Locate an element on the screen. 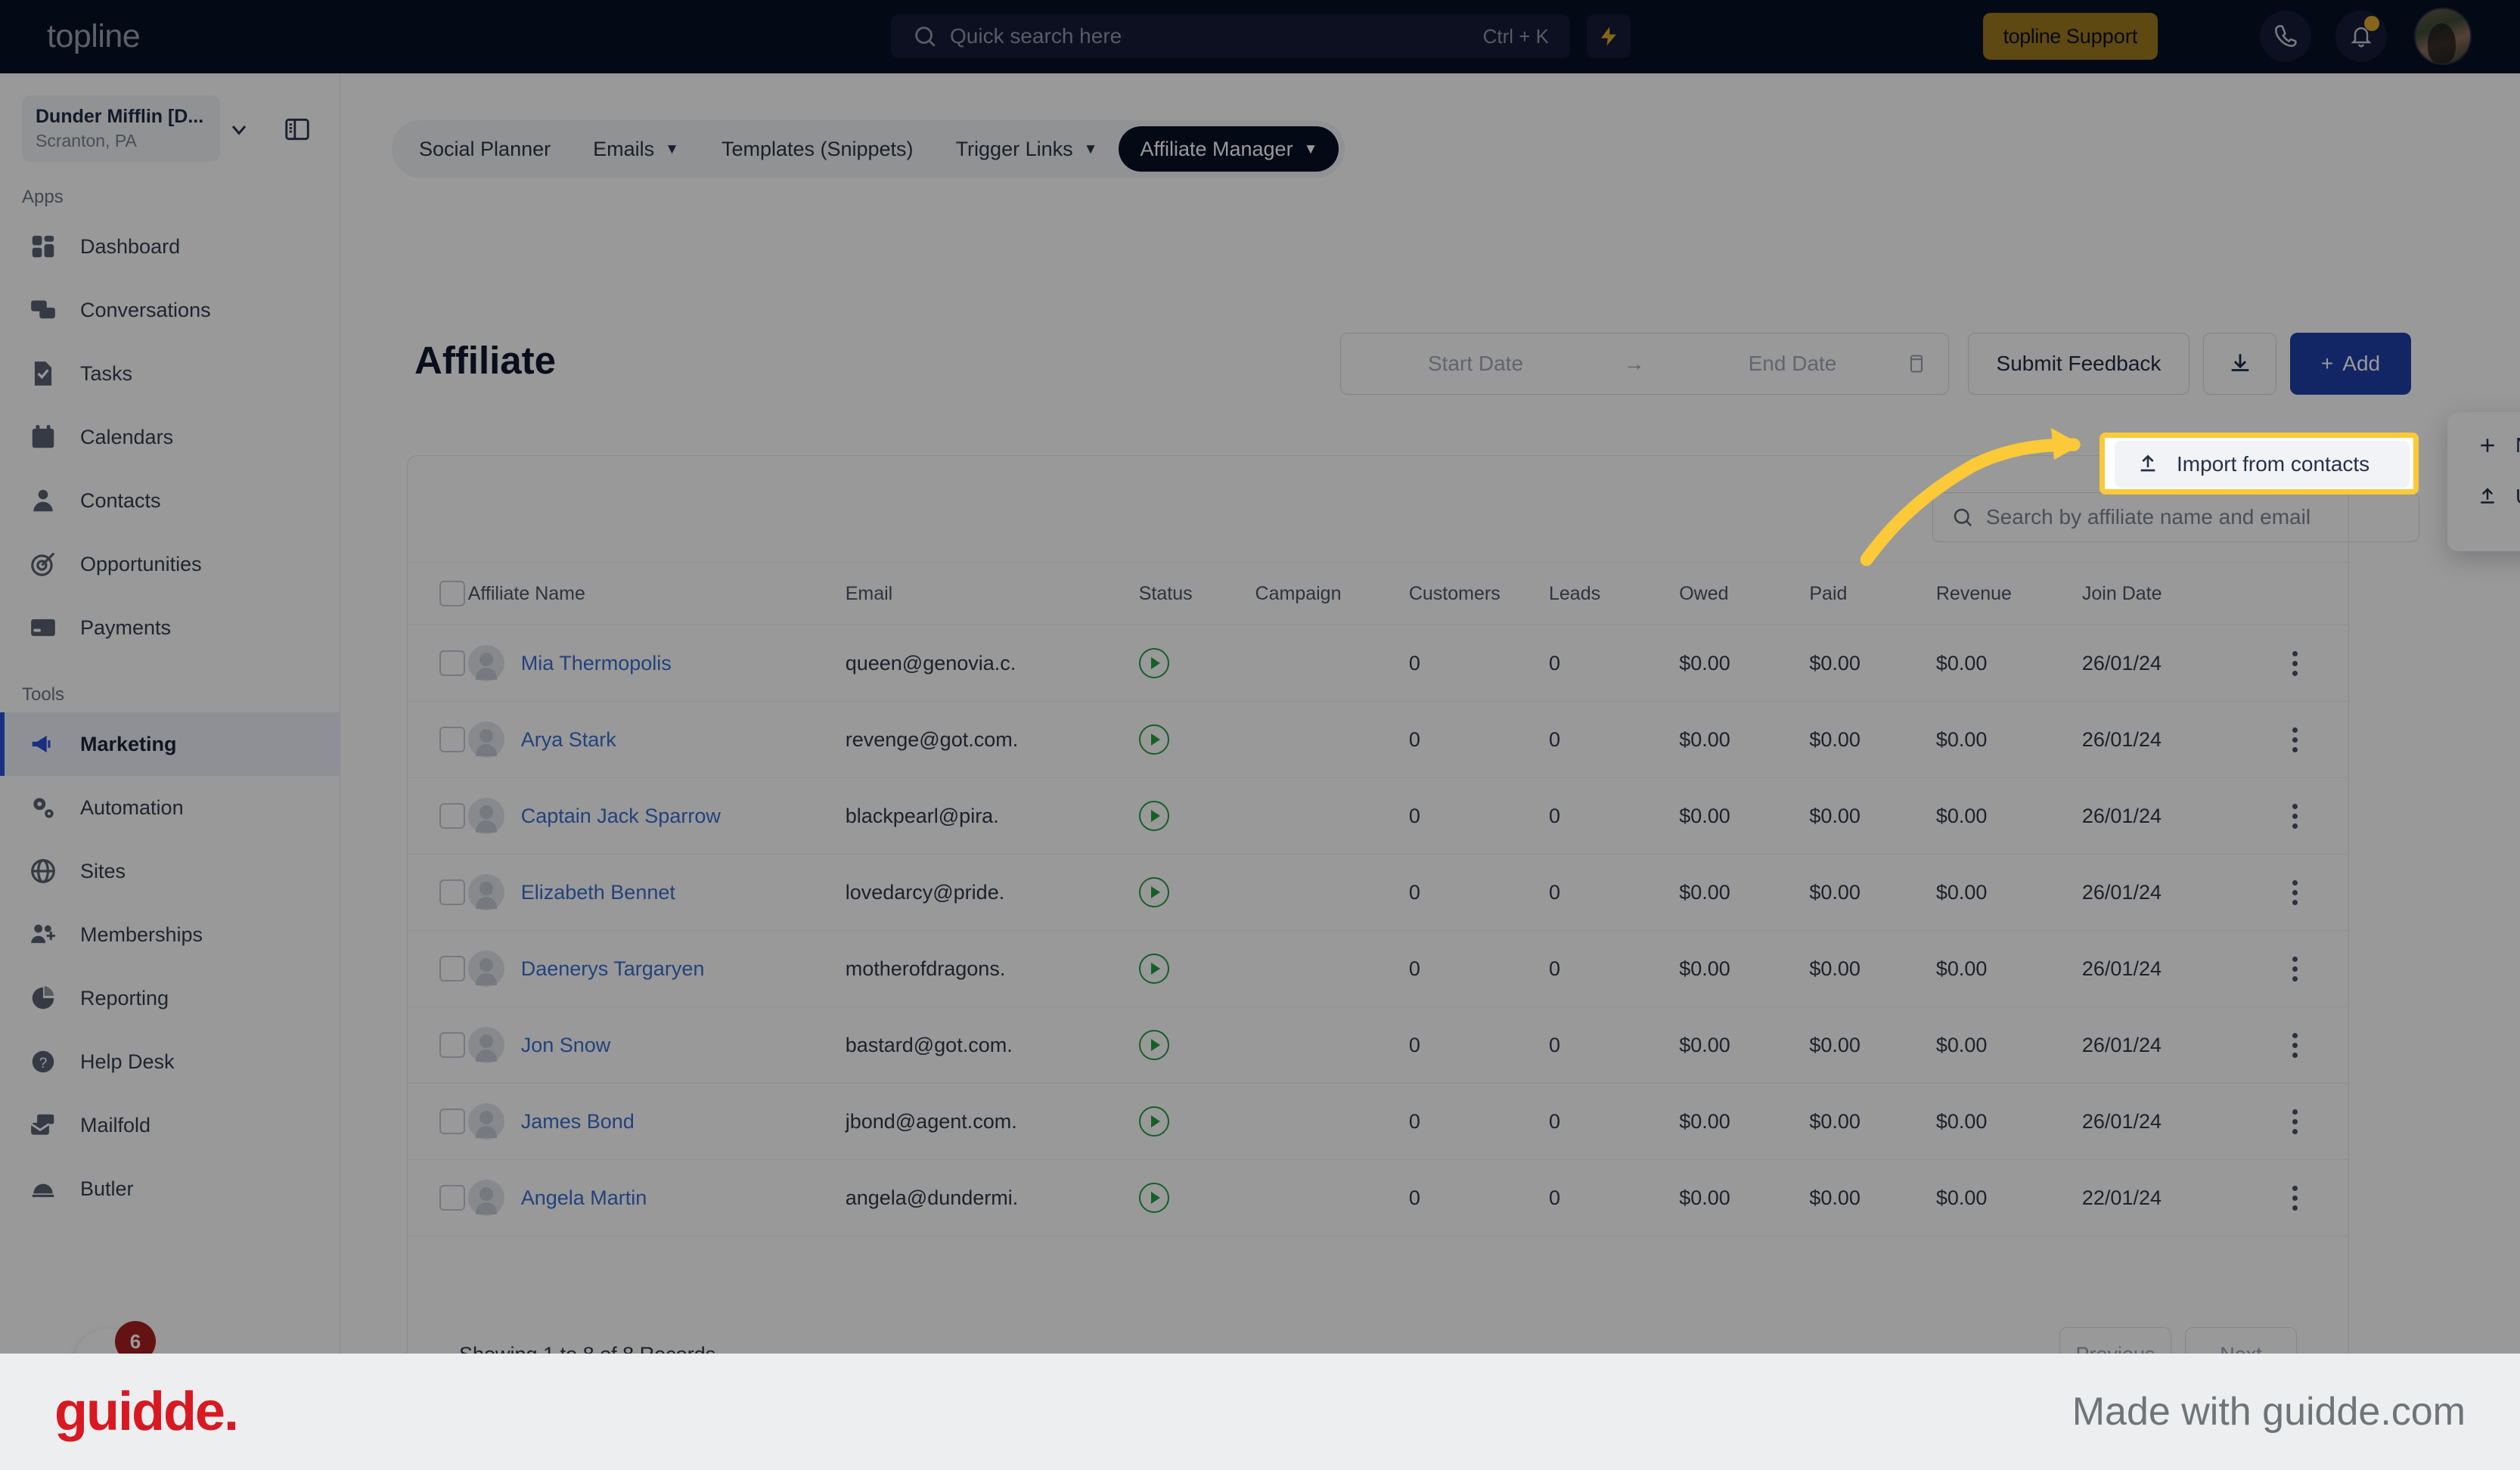  sidebar-item-sites: Sites is located at coordinates (170, 871).